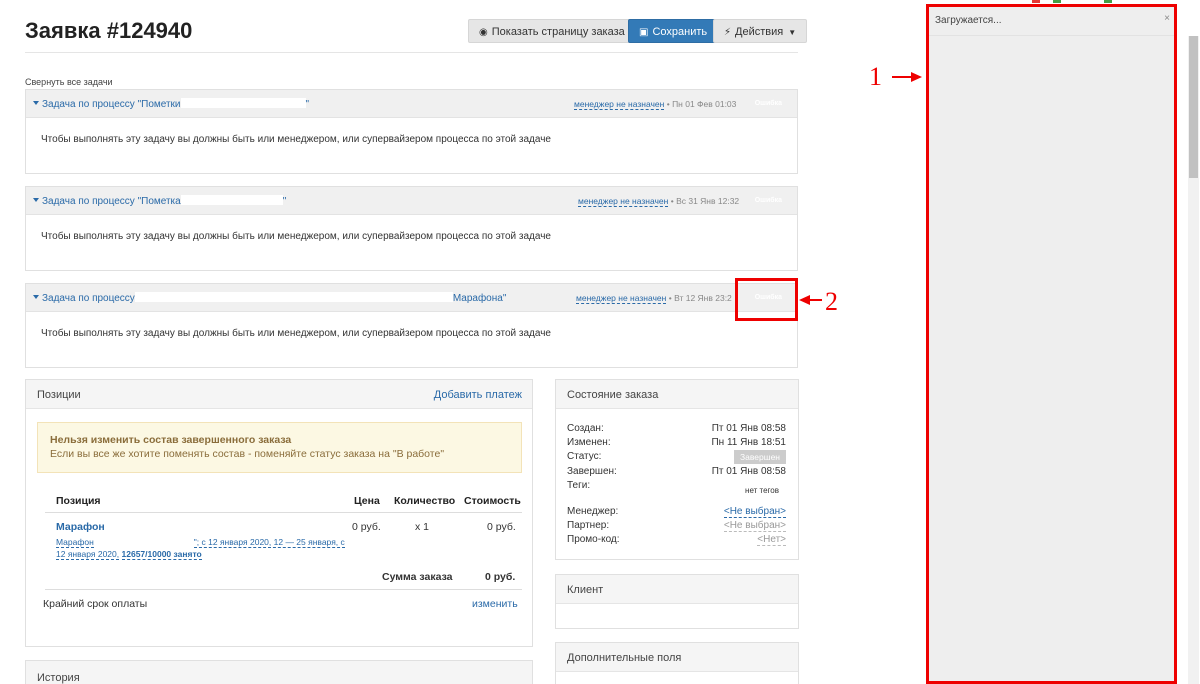  What do you see at coordinates (585, 590) in the screenshot?
I see `client-title: Клиент` at bounding box center [585, 590].